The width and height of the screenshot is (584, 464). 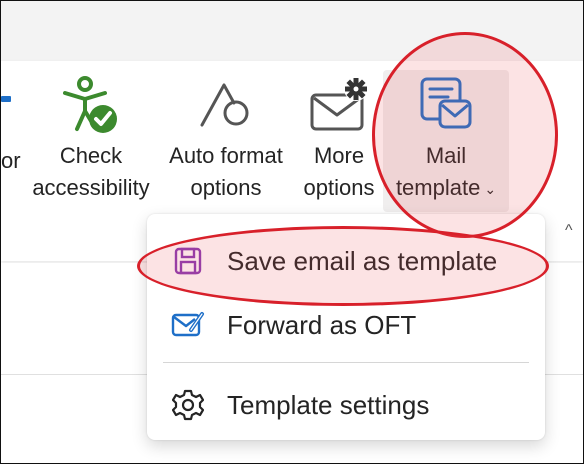 I want to click on check-accessibility-label-1: Check, so click(x=91, y=155).